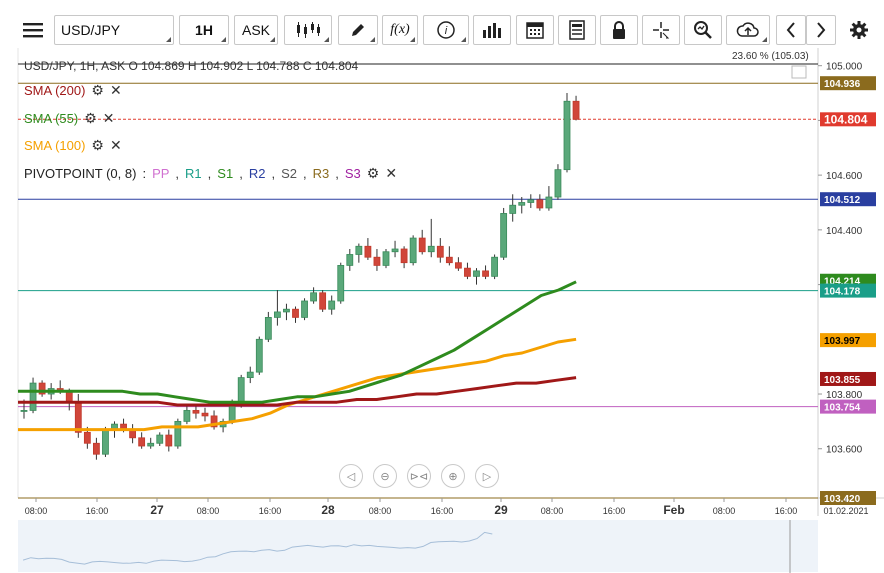 This screenshot has height=573, width=884. I want to click on sma55-label: SMA (55), so click(51, 118).